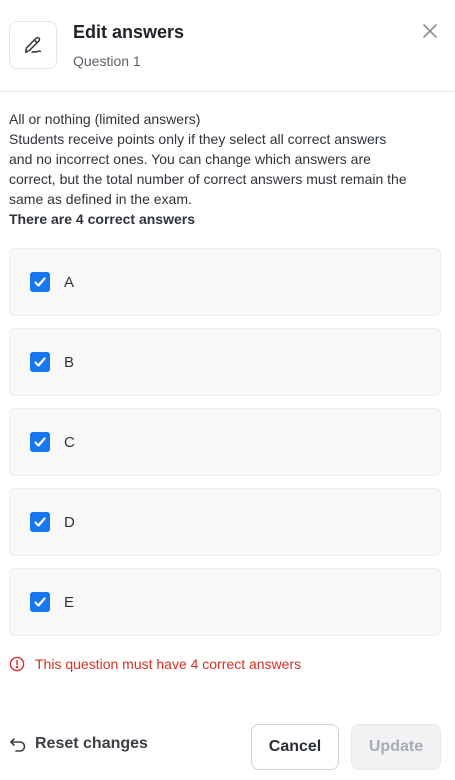 This screenshot has height=780, width=455. Describe the element at coordinates (17, 664) in the screenshot. I see `alert-circle-icon` at that location.